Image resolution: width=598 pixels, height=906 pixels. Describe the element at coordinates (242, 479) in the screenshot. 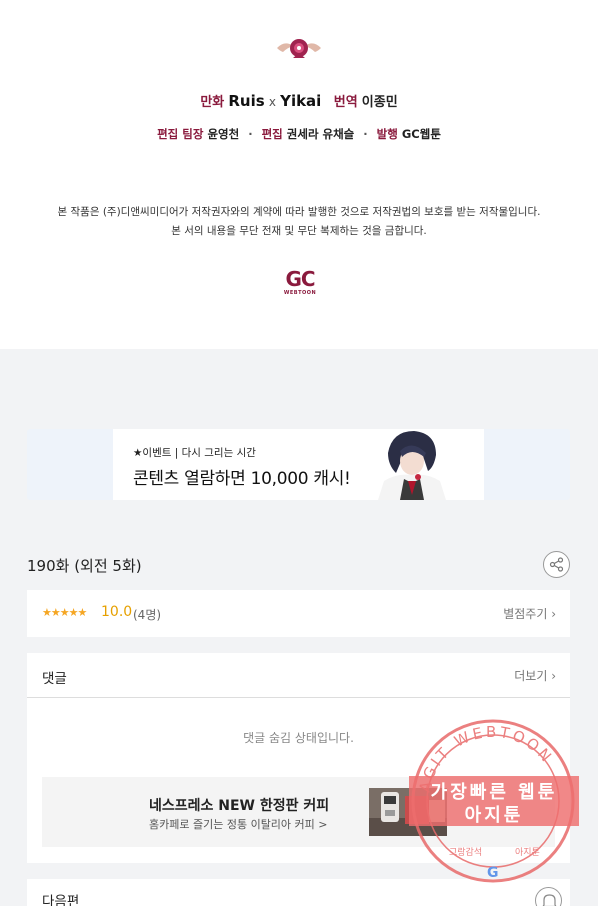

I see `banner-headline: 콘텐츠 열람하면 10,000 캐시!` at that location.